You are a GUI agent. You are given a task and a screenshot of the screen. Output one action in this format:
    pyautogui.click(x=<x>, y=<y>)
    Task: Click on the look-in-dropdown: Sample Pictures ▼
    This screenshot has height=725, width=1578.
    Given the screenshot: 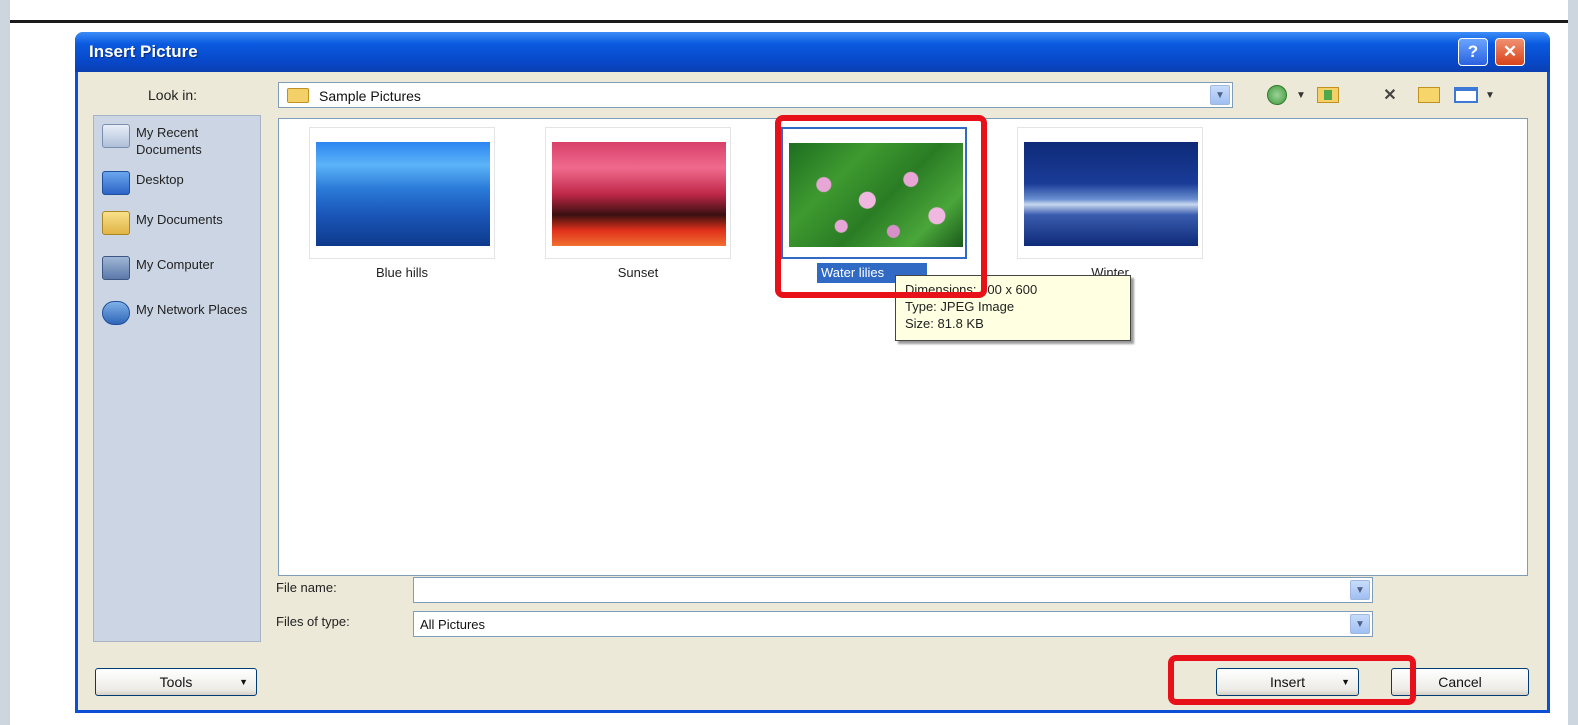 What is the action you would take?
    pyautogui.click(x=755, y=95)
    